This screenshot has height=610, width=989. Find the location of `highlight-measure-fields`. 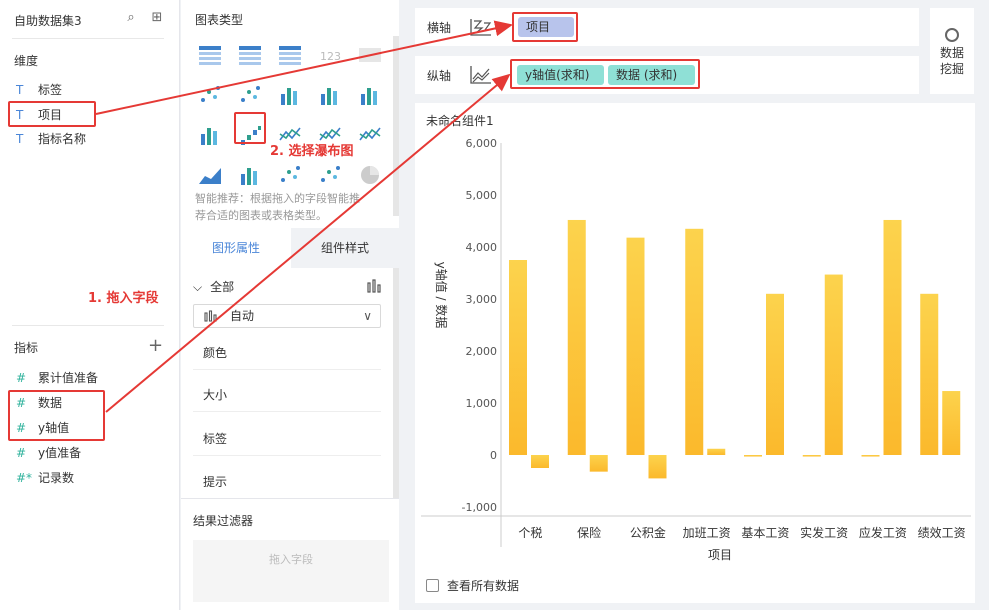

highlight-measure-fields is located at coordinates (56, 415).